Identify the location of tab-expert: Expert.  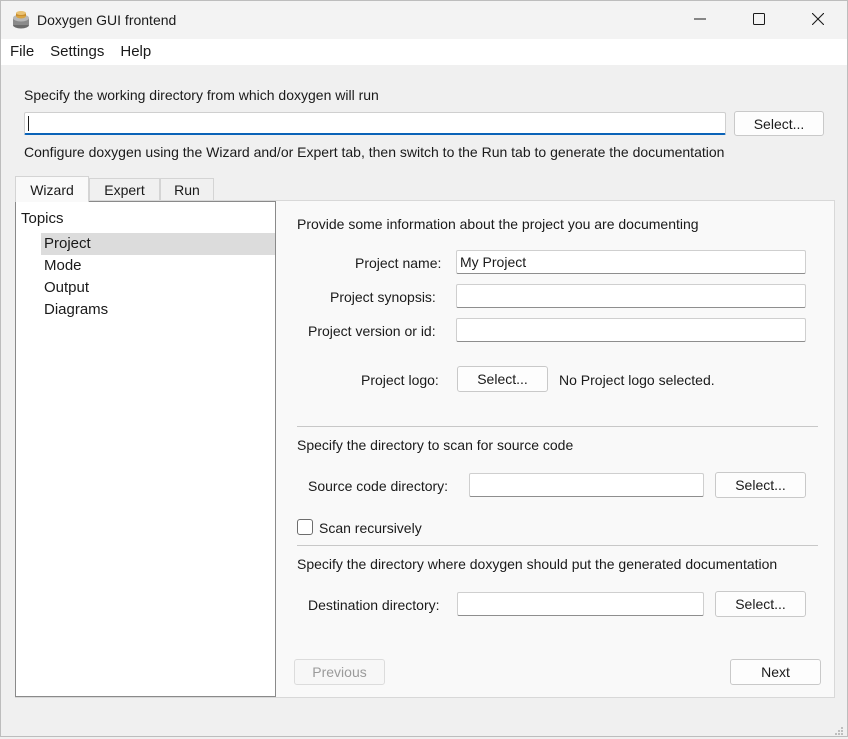
(124, 189).